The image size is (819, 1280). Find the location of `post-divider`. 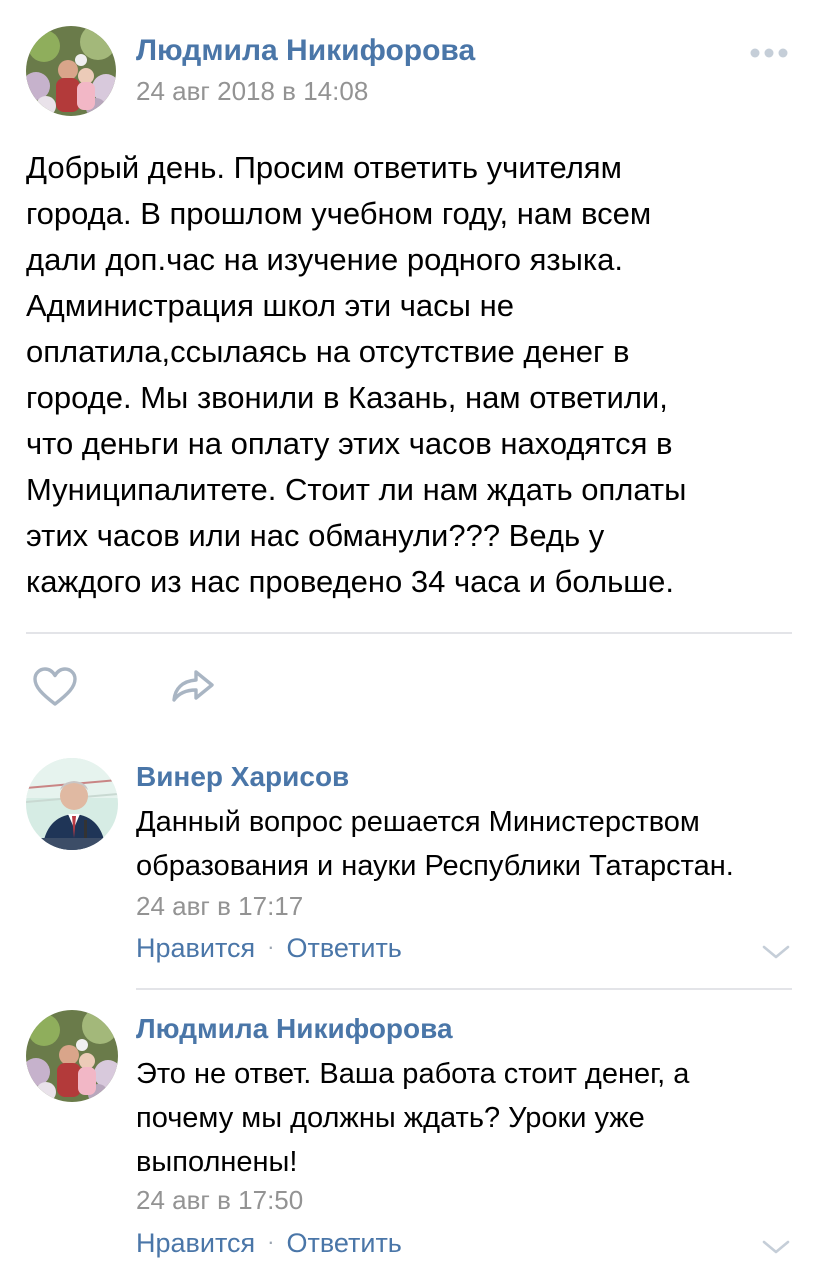

post-divider is located at coordinates (409, 633).